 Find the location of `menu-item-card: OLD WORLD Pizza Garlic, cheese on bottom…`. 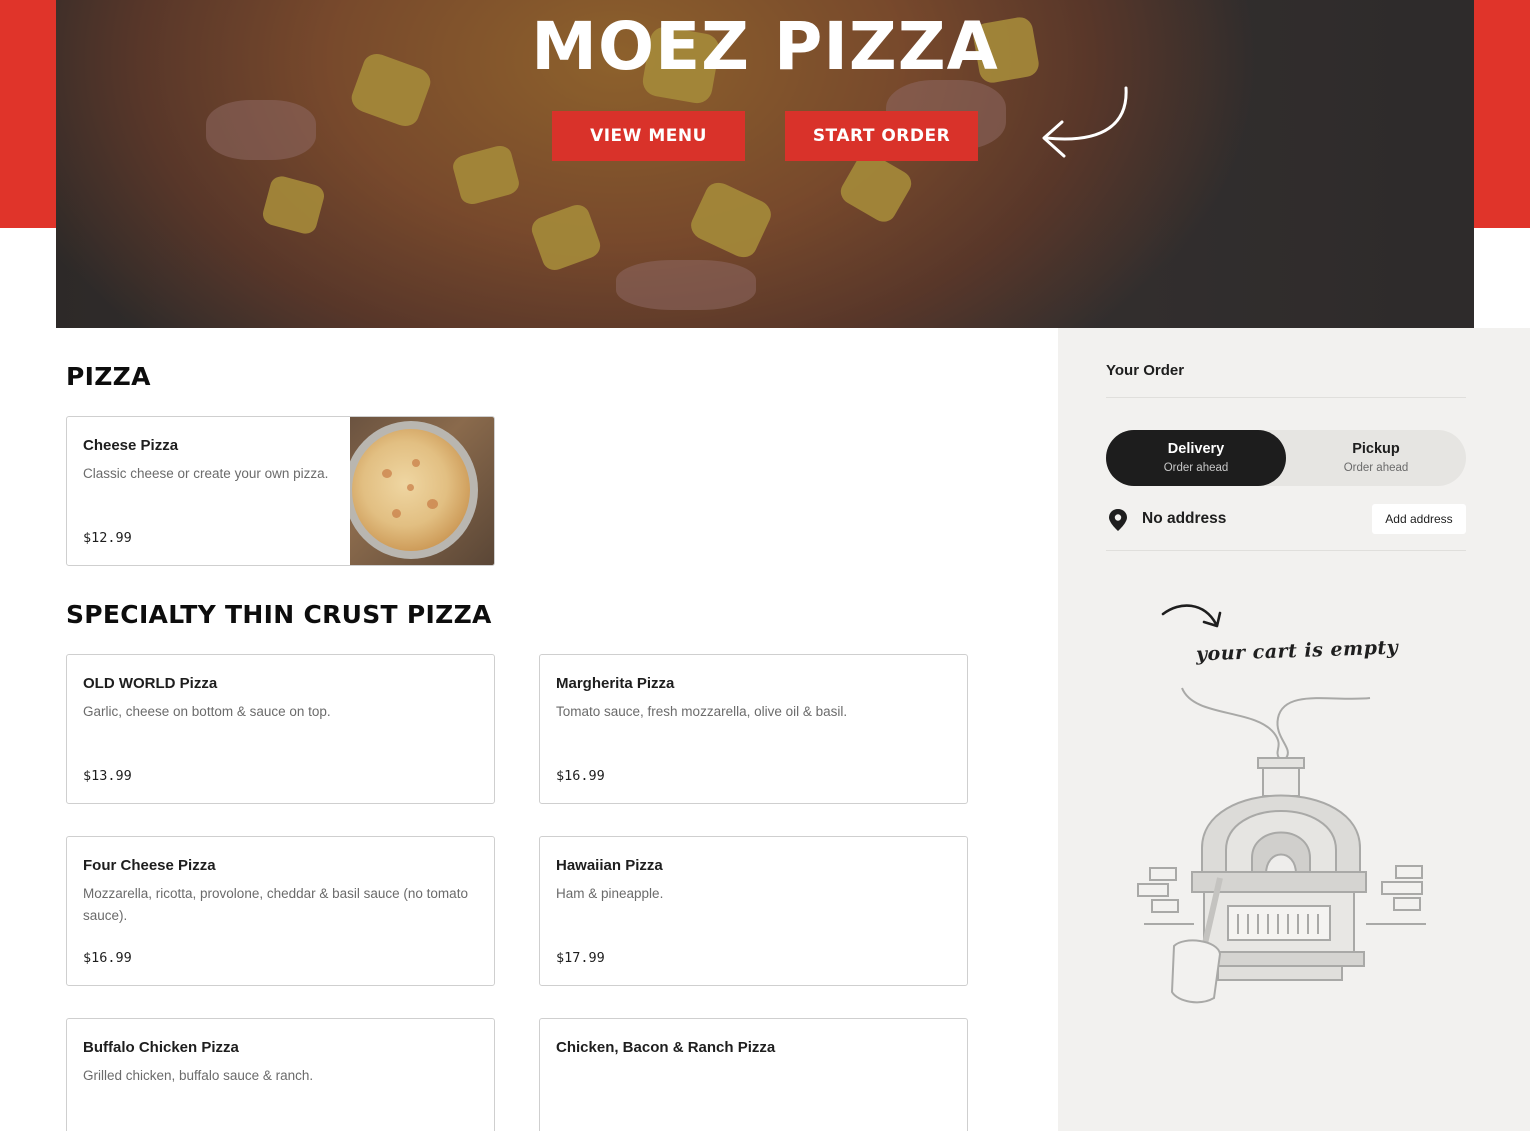

menu-item-card: OLD WORLD Pizza Garlic, cheese on bottom… is located at coordinates (280, 729).